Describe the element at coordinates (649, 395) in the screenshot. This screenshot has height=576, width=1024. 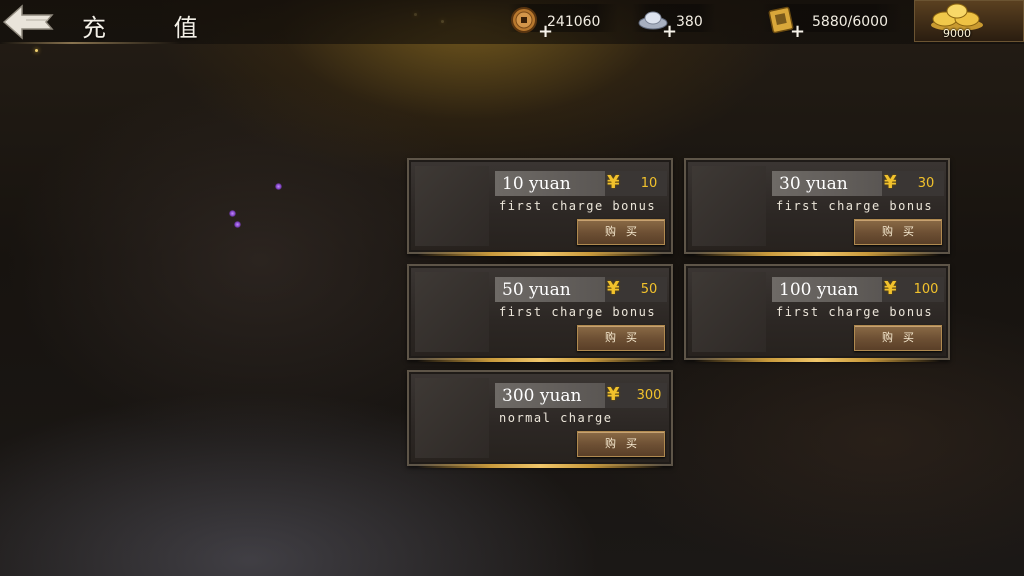
I see `package-price: 300` at that location.